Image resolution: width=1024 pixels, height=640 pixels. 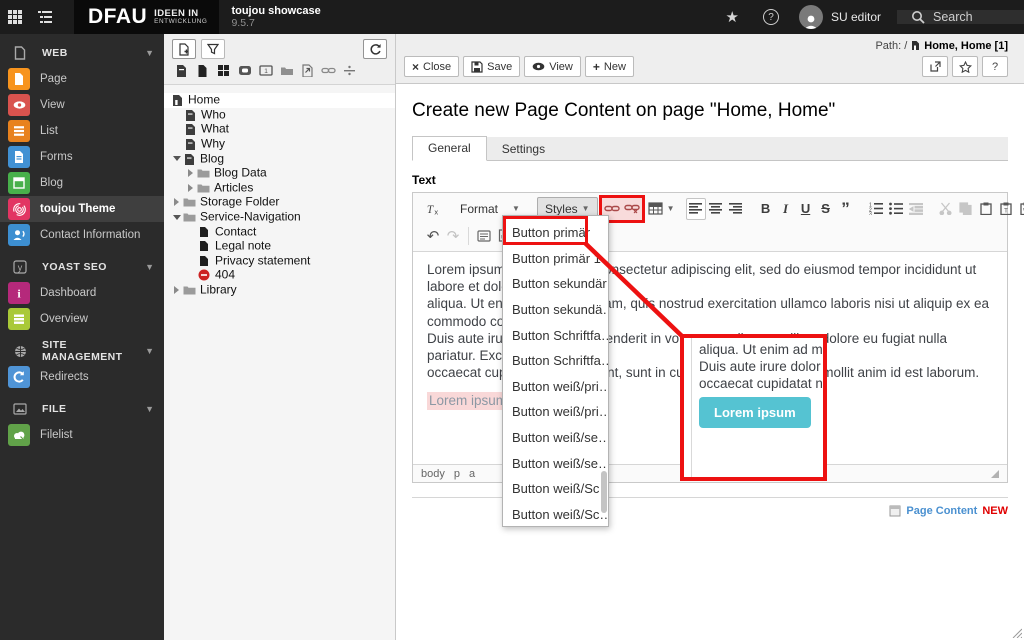 I want to click on paste-word-button: W, so click(x=1020, y=209).